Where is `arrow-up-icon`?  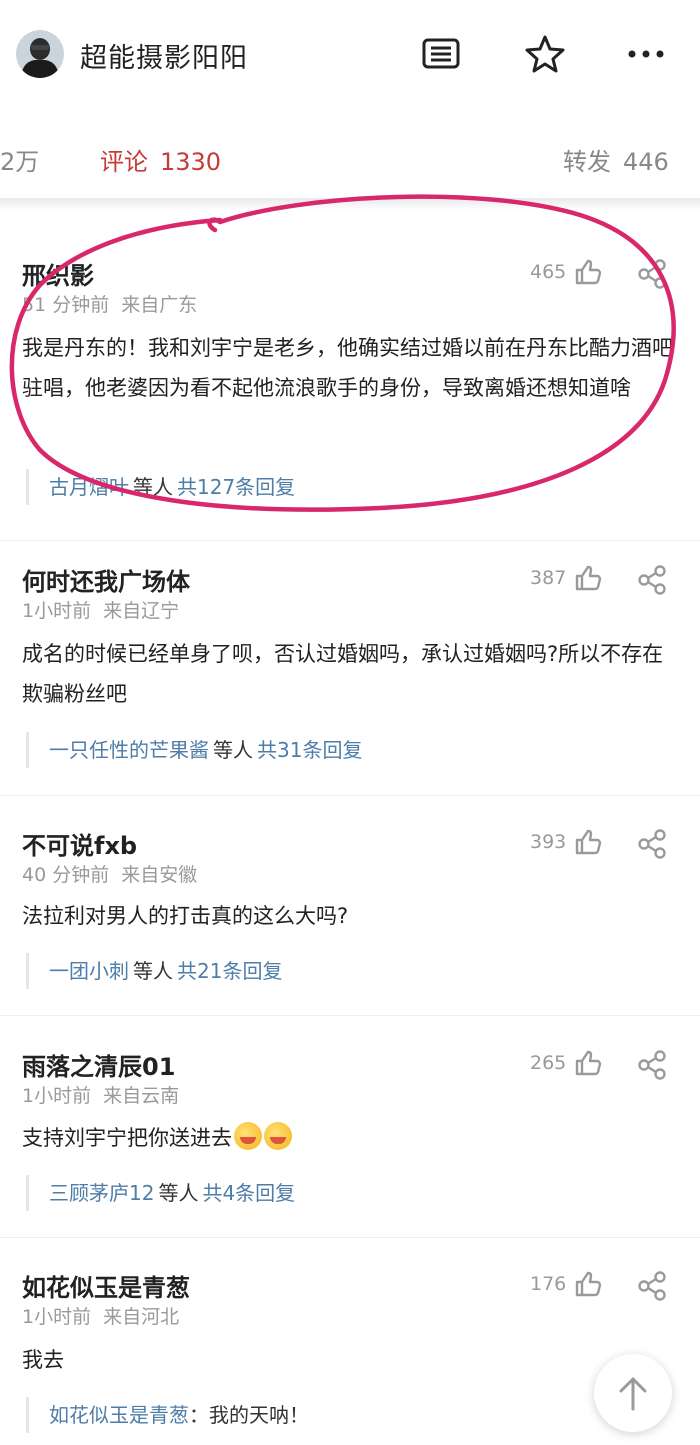
arrow-up-icon is located at coordinates (633, 1394).